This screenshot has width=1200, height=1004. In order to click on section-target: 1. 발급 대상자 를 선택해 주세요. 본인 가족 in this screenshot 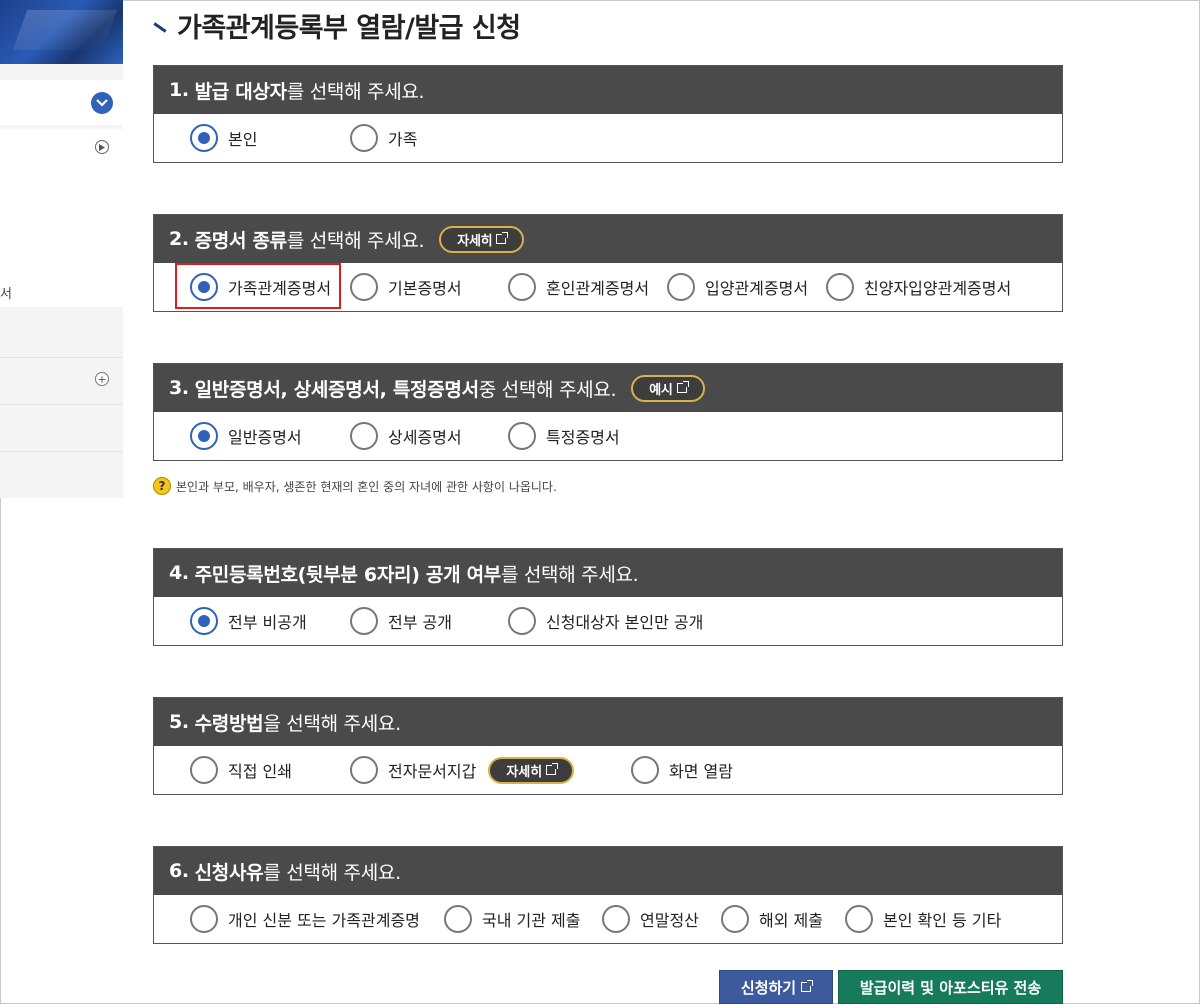, I will do `click(608, 114)`.